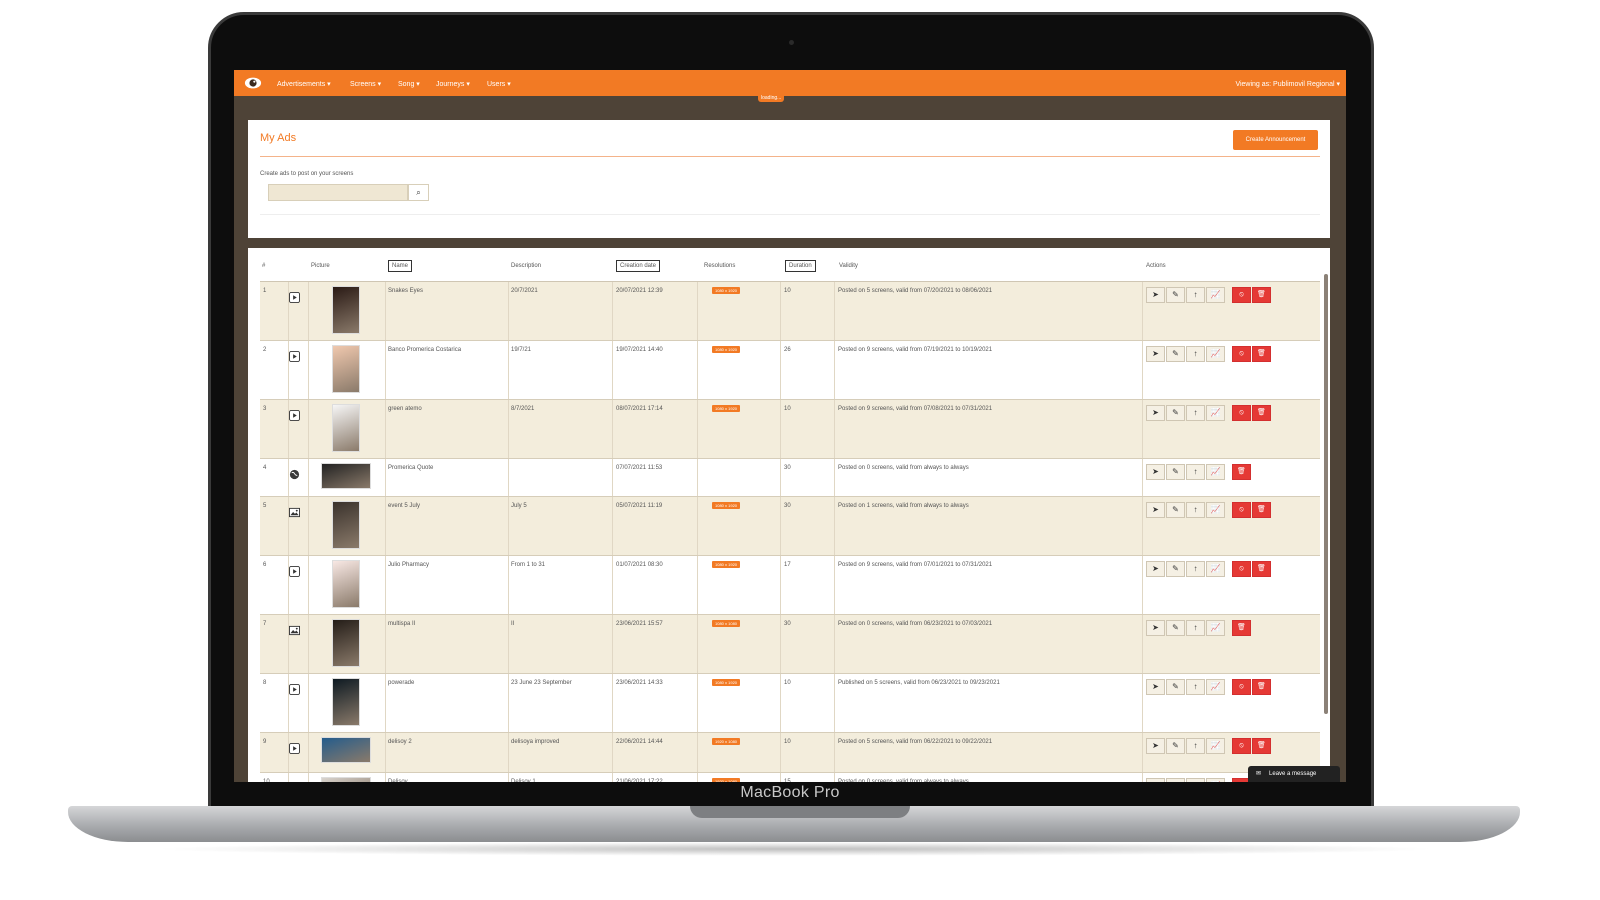 Image resolution: width=1600 pixels, height=900 pixels. I want to click on nav-journeys: Journeys ▾, so click(453, 84).